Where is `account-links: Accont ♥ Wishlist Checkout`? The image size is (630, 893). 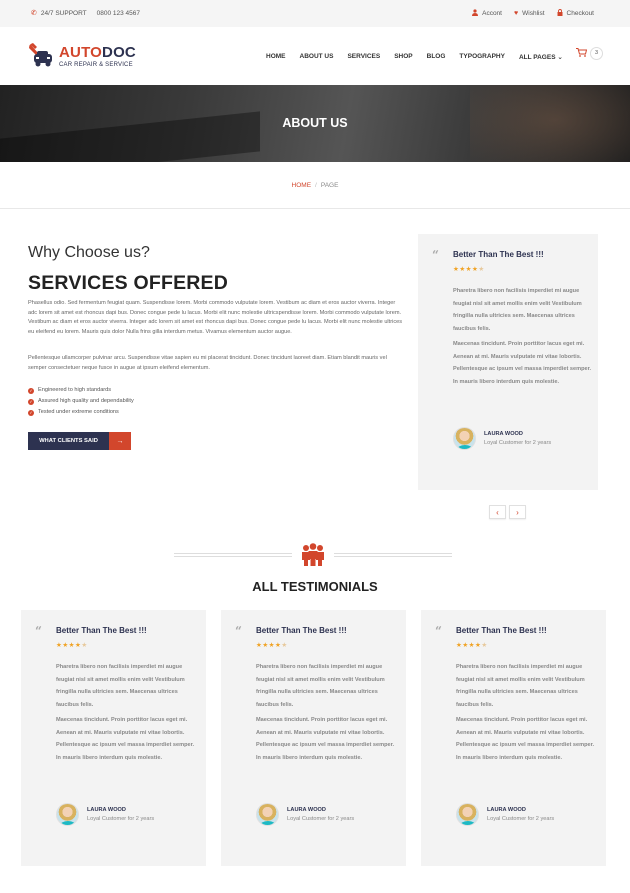
account-links: Accont ♥ Wishlist Checkout is located at coordinates (533, 13).